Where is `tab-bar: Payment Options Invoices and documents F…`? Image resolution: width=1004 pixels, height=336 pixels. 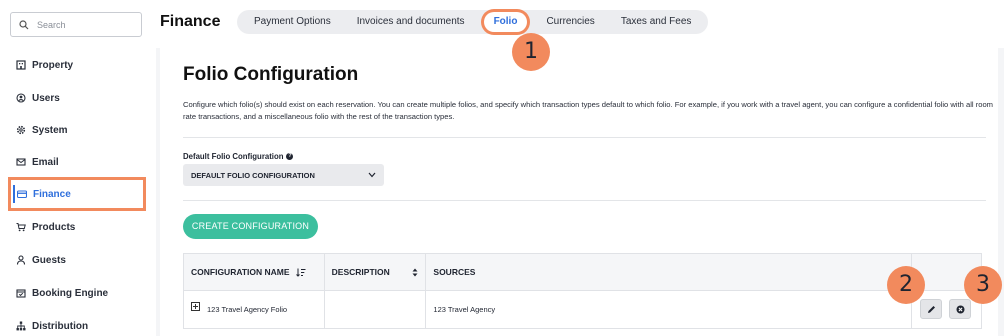 tab-bar: Payment Options Invoices and documents F… is located at coordinates (473, 22).